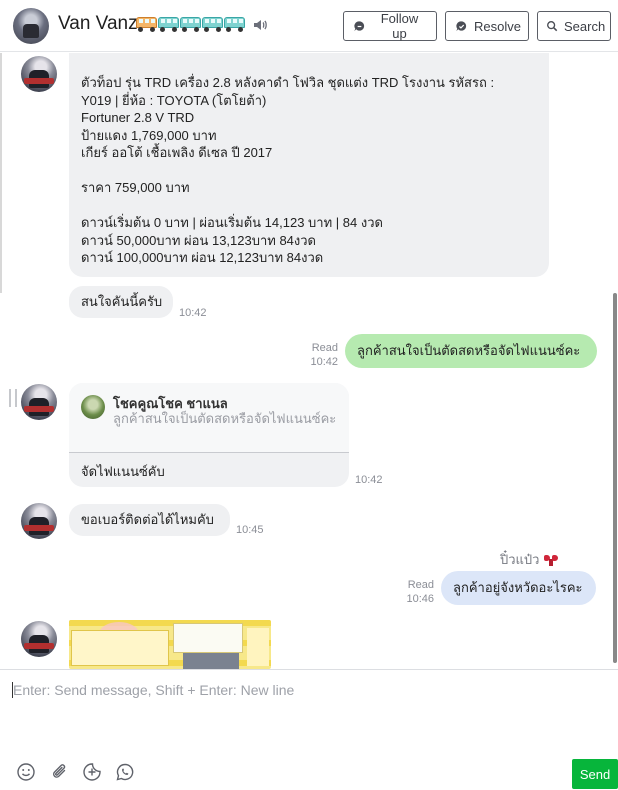 The height and width of the screenshot is (790, 618). Describe the element at coordinates (520, 559) in the screenshot. I see `agent-name: ปิ๋วแป๋ว` at that location.